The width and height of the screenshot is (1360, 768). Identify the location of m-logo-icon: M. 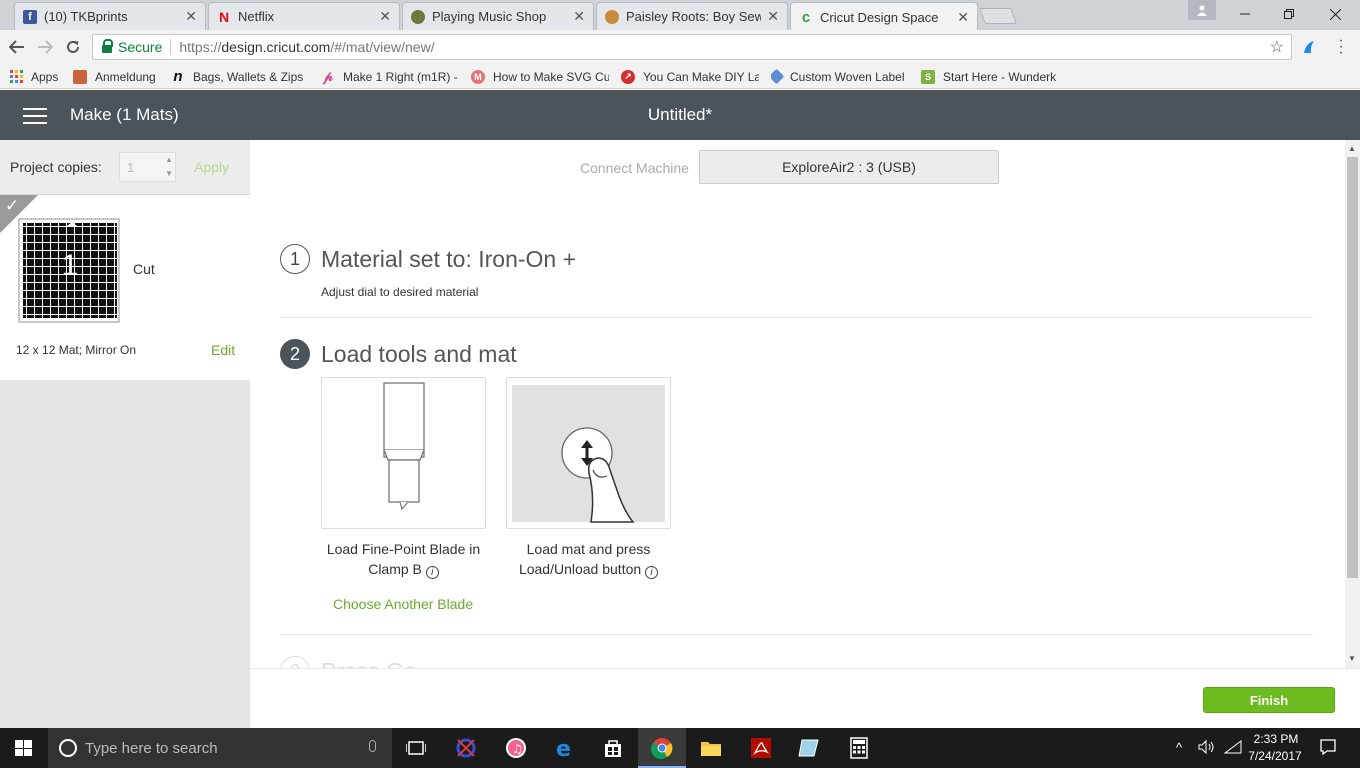
(478, 76).